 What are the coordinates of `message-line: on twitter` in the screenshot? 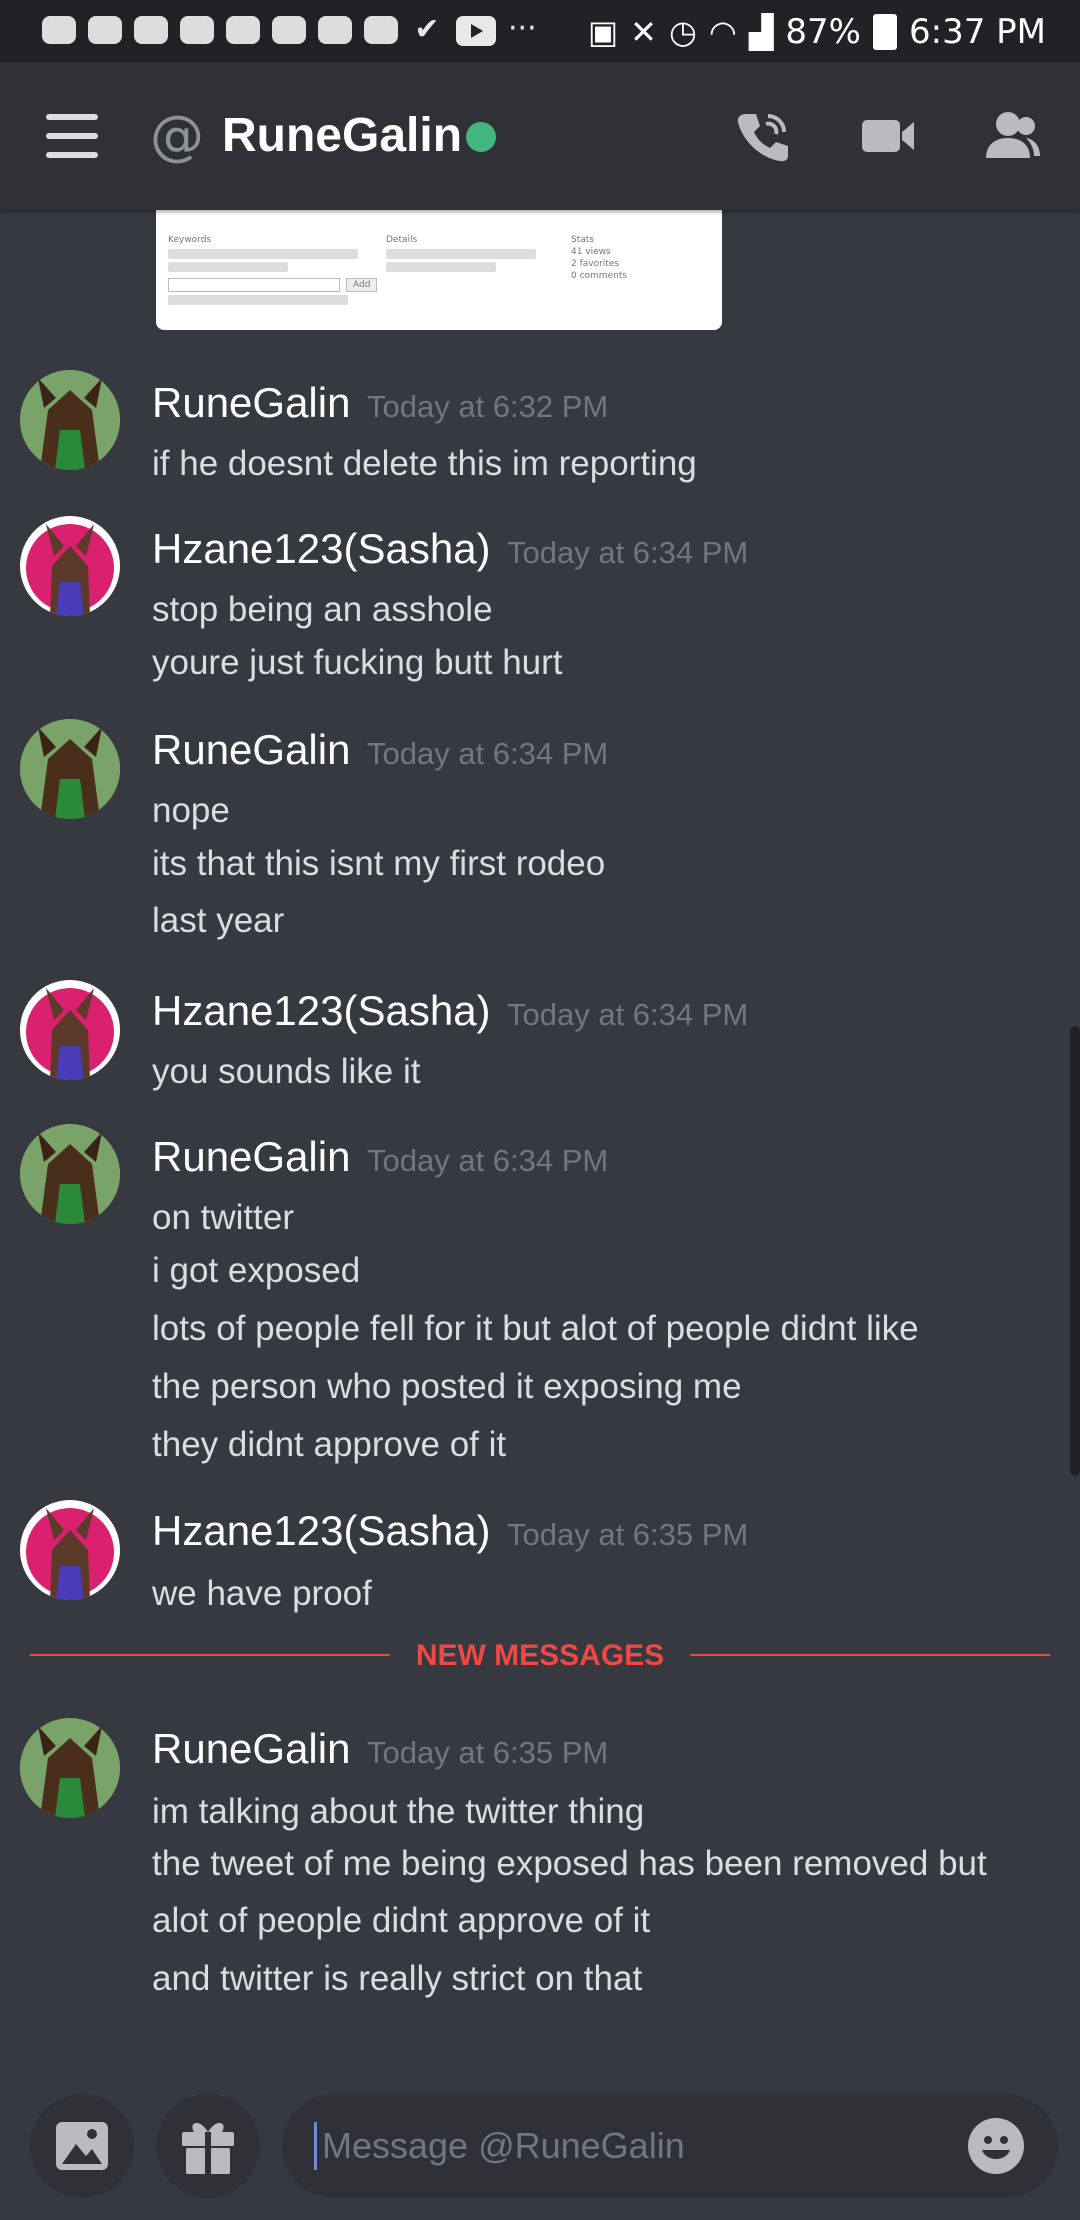 It's located at (223, 1217).